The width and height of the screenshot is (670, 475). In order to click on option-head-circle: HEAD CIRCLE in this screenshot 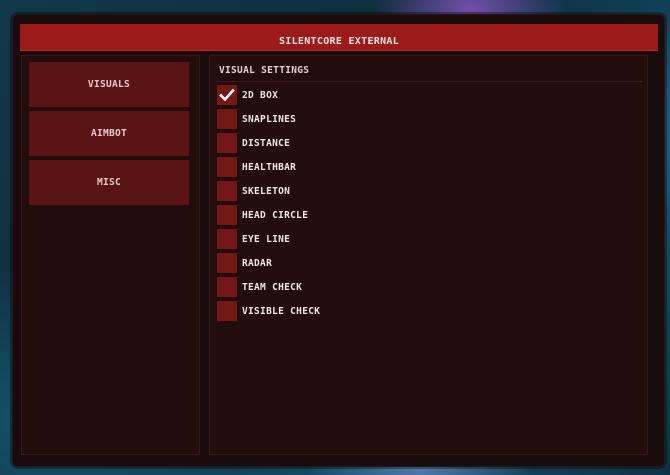, I will do `click(262, 215)`.